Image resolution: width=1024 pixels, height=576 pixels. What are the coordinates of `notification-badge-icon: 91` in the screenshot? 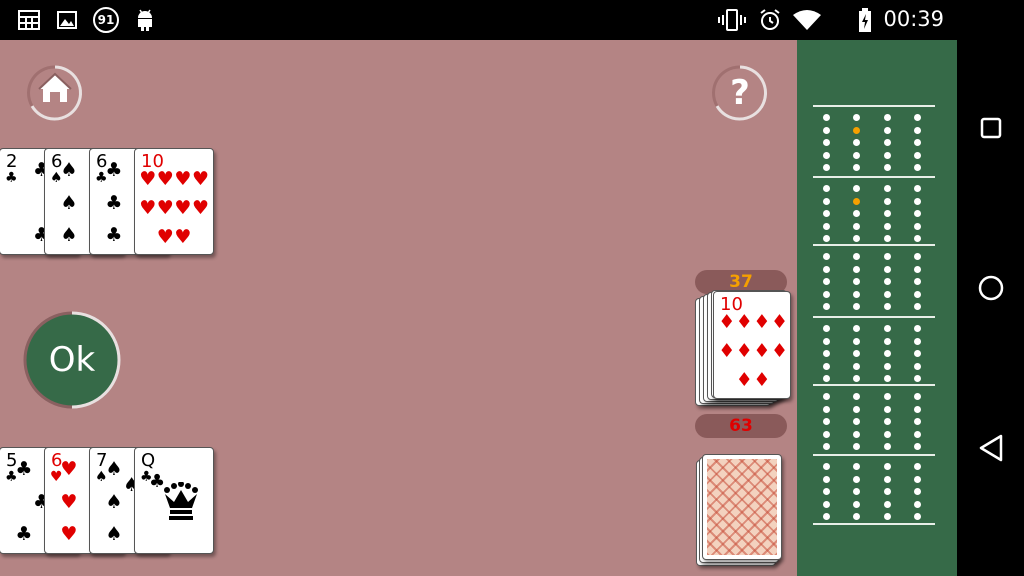 It's located at (106, 20).